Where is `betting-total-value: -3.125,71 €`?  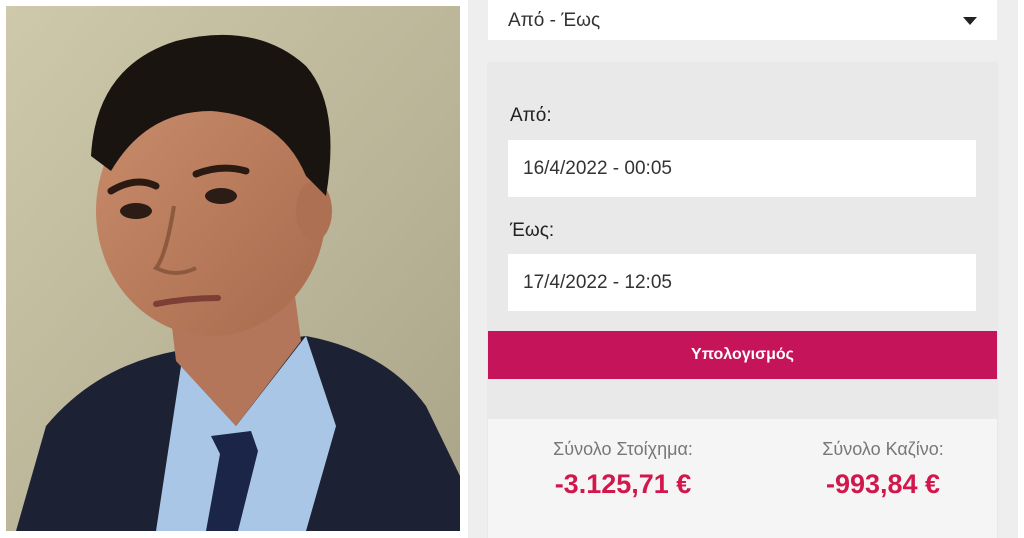 betting-total-value: -3.125,71 € is located at coordinates (623, 484).